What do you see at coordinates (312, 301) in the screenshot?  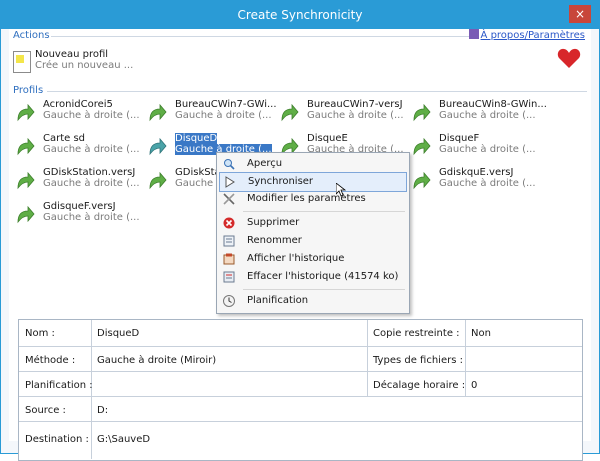 I see `menu-item-planning: Planification` at bounding box center [312, 301].